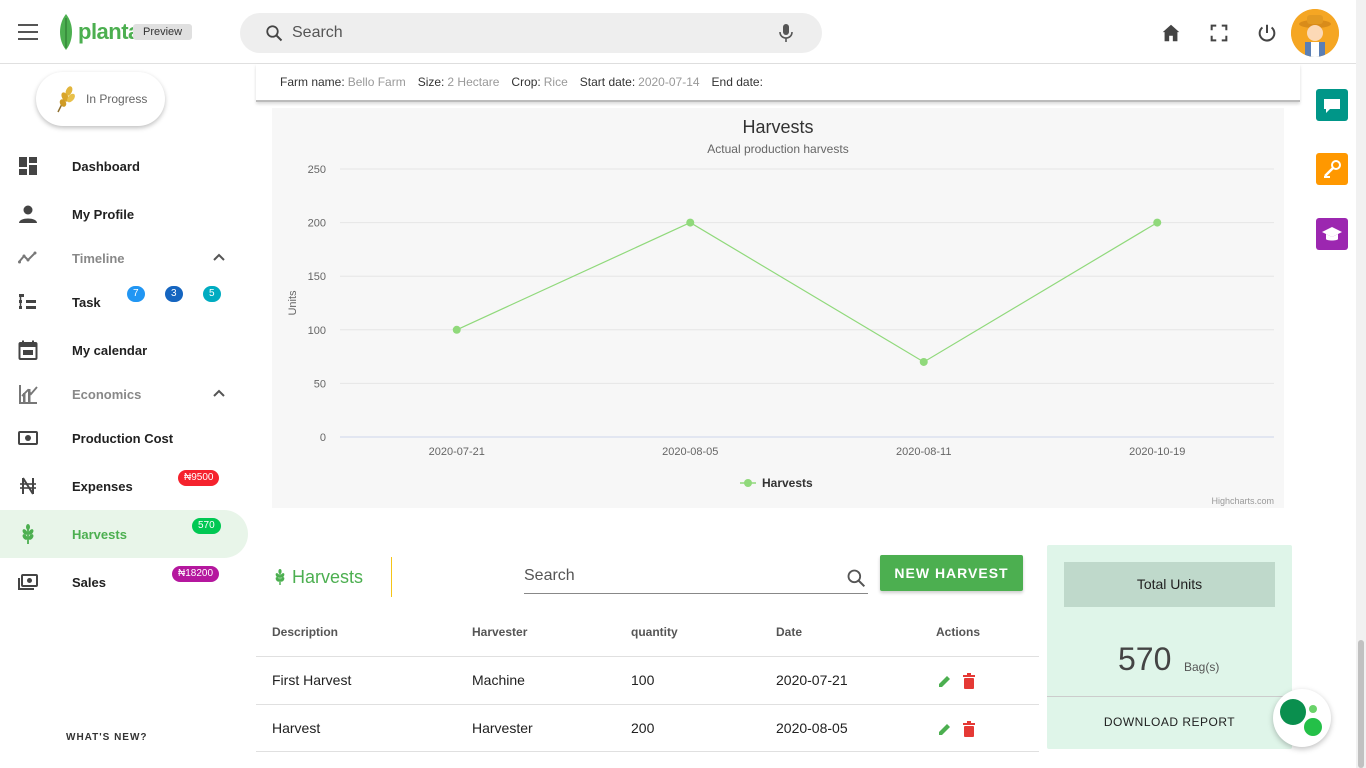  Describe the element at coordinates (312, 82) in the screenshot. I see `farm-name-label: Farm name:` at that location.